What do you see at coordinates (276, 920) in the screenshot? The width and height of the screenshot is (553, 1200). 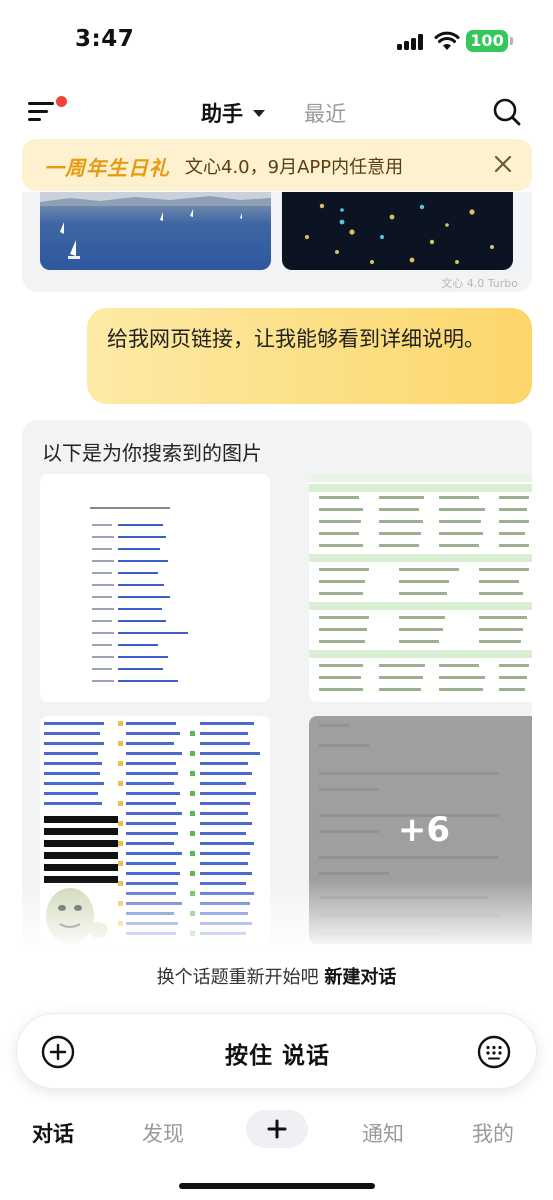 I see `scroll-fade` at bounding box center [276, 920].